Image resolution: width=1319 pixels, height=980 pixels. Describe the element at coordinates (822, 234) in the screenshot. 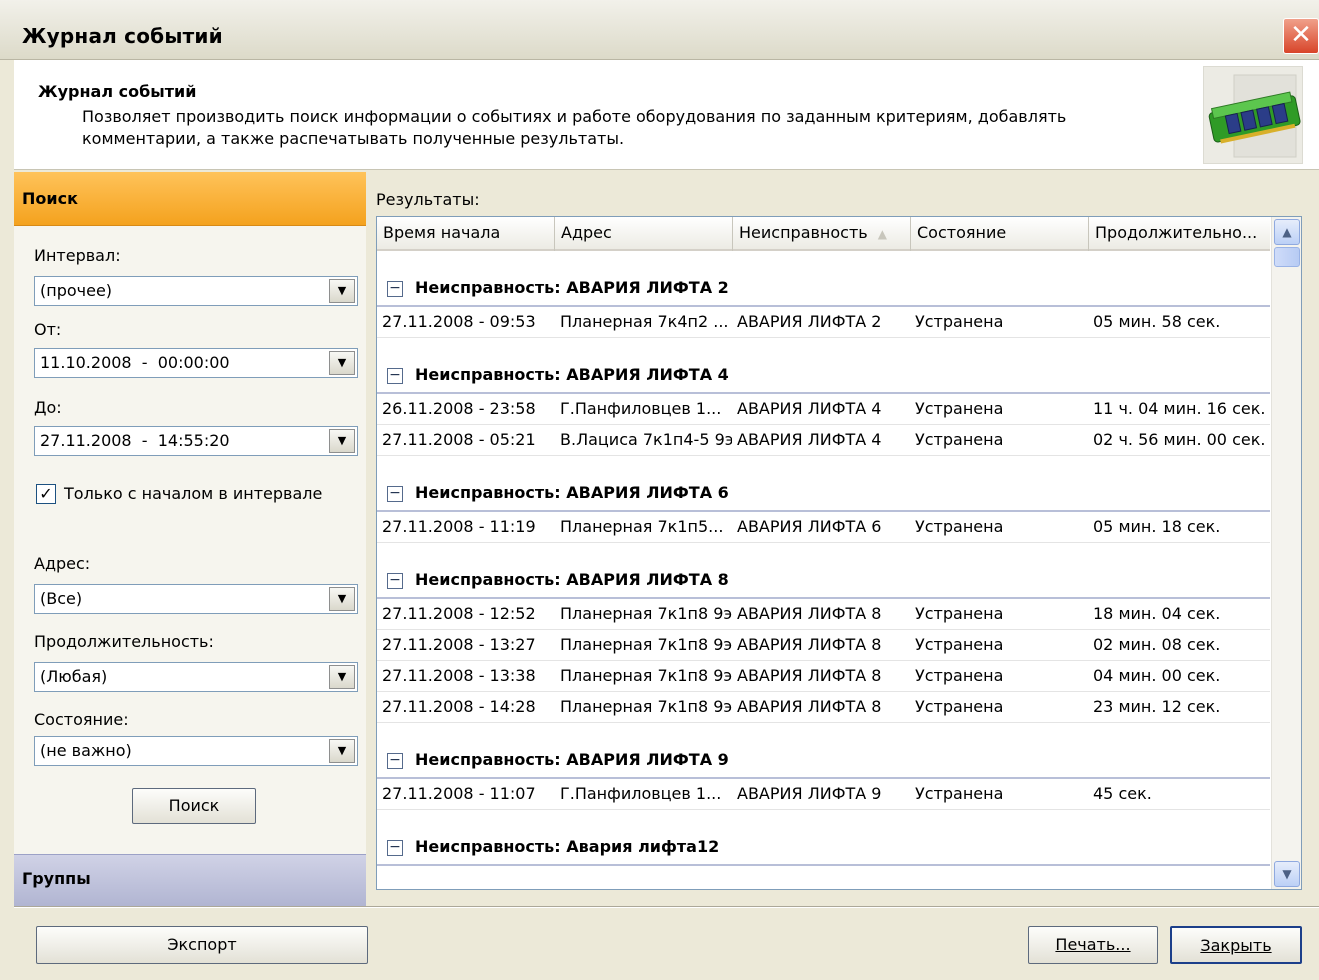

I see `column-fault: Неисправность ▲` at that location.